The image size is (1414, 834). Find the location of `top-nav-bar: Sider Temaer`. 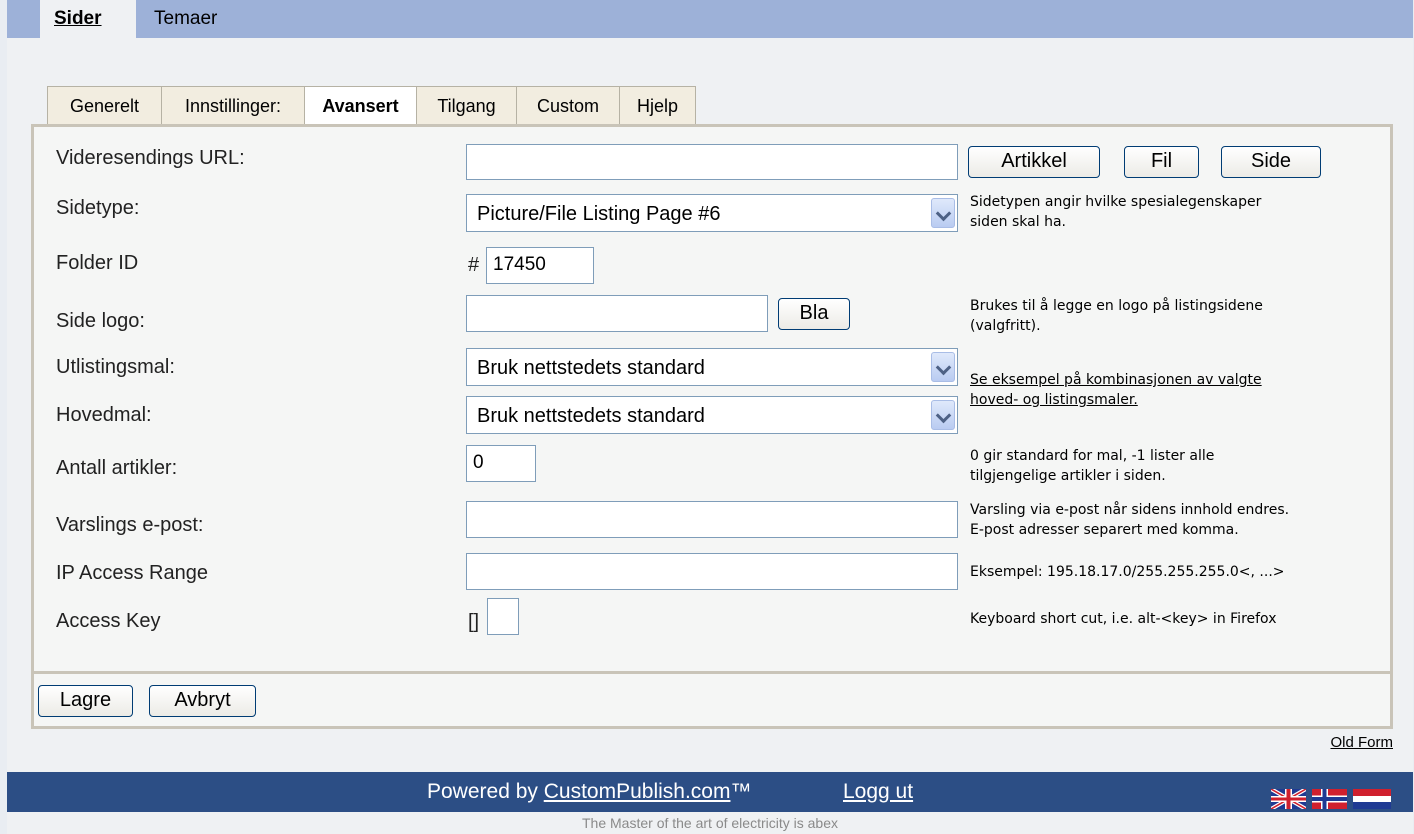

top-nav-bar: Sider Temaer is located at coordinates (710, 21).